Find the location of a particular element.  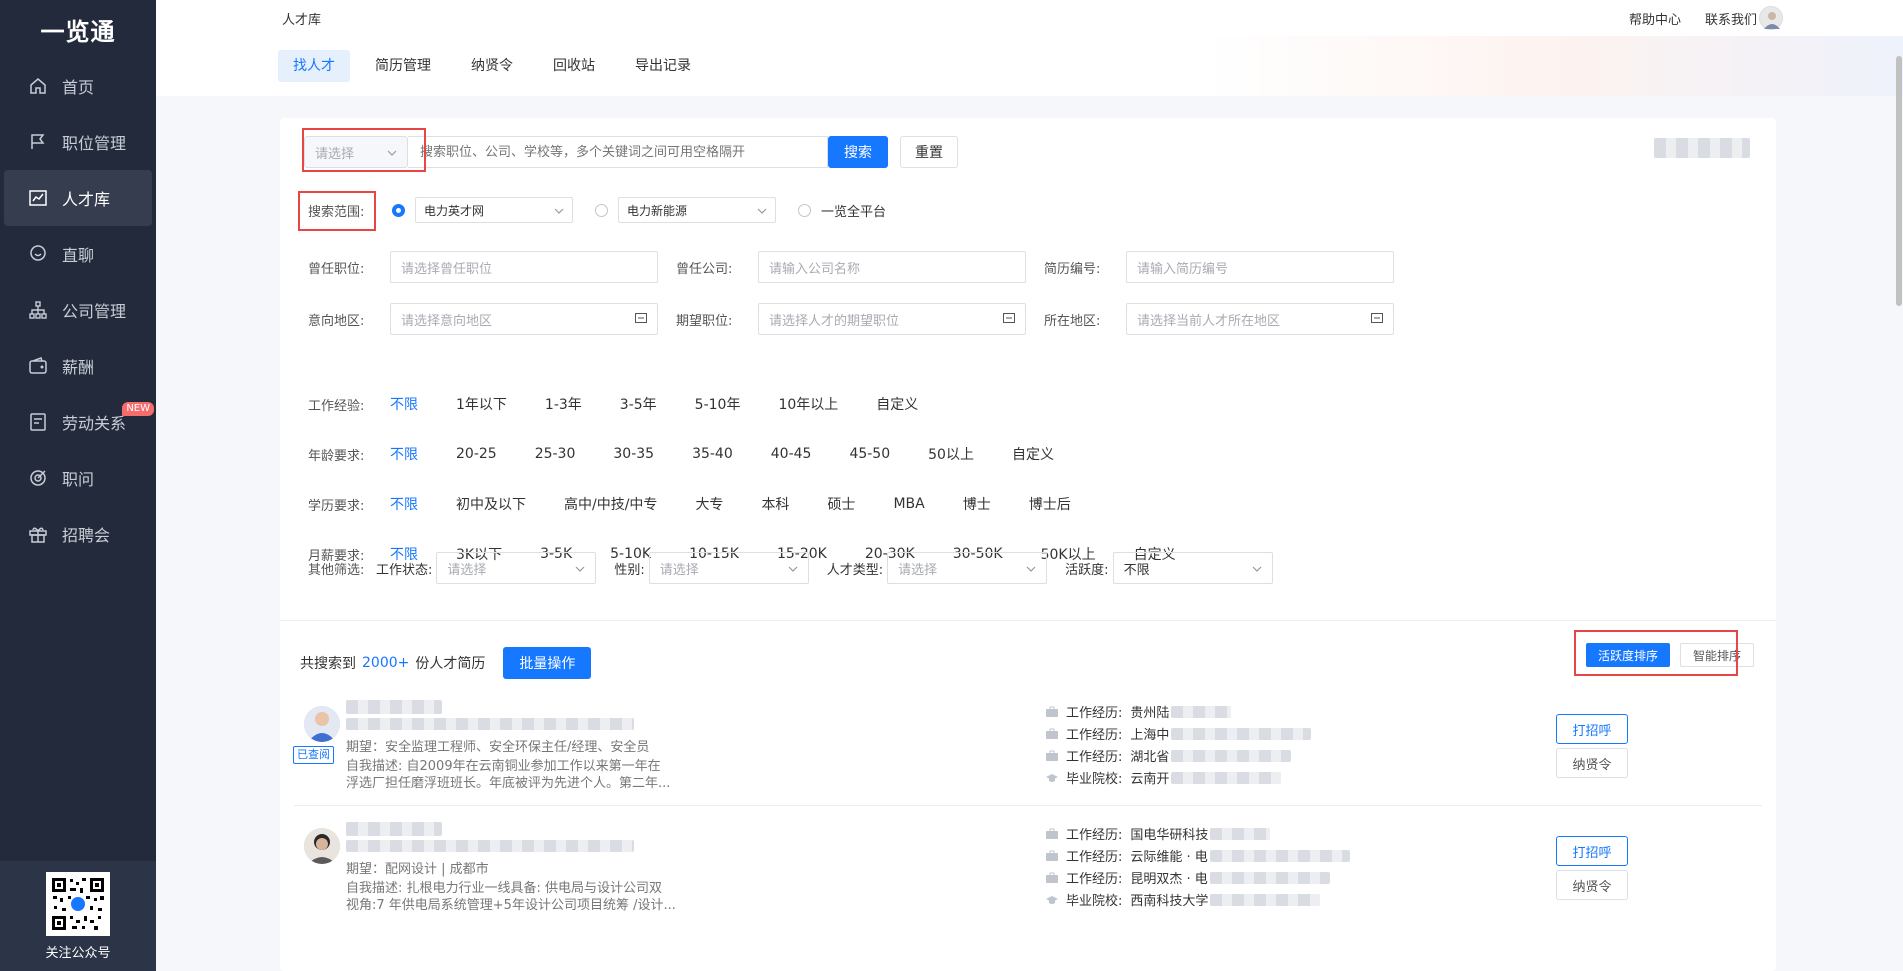

user-avatar is located at coordinates (1771, 18).